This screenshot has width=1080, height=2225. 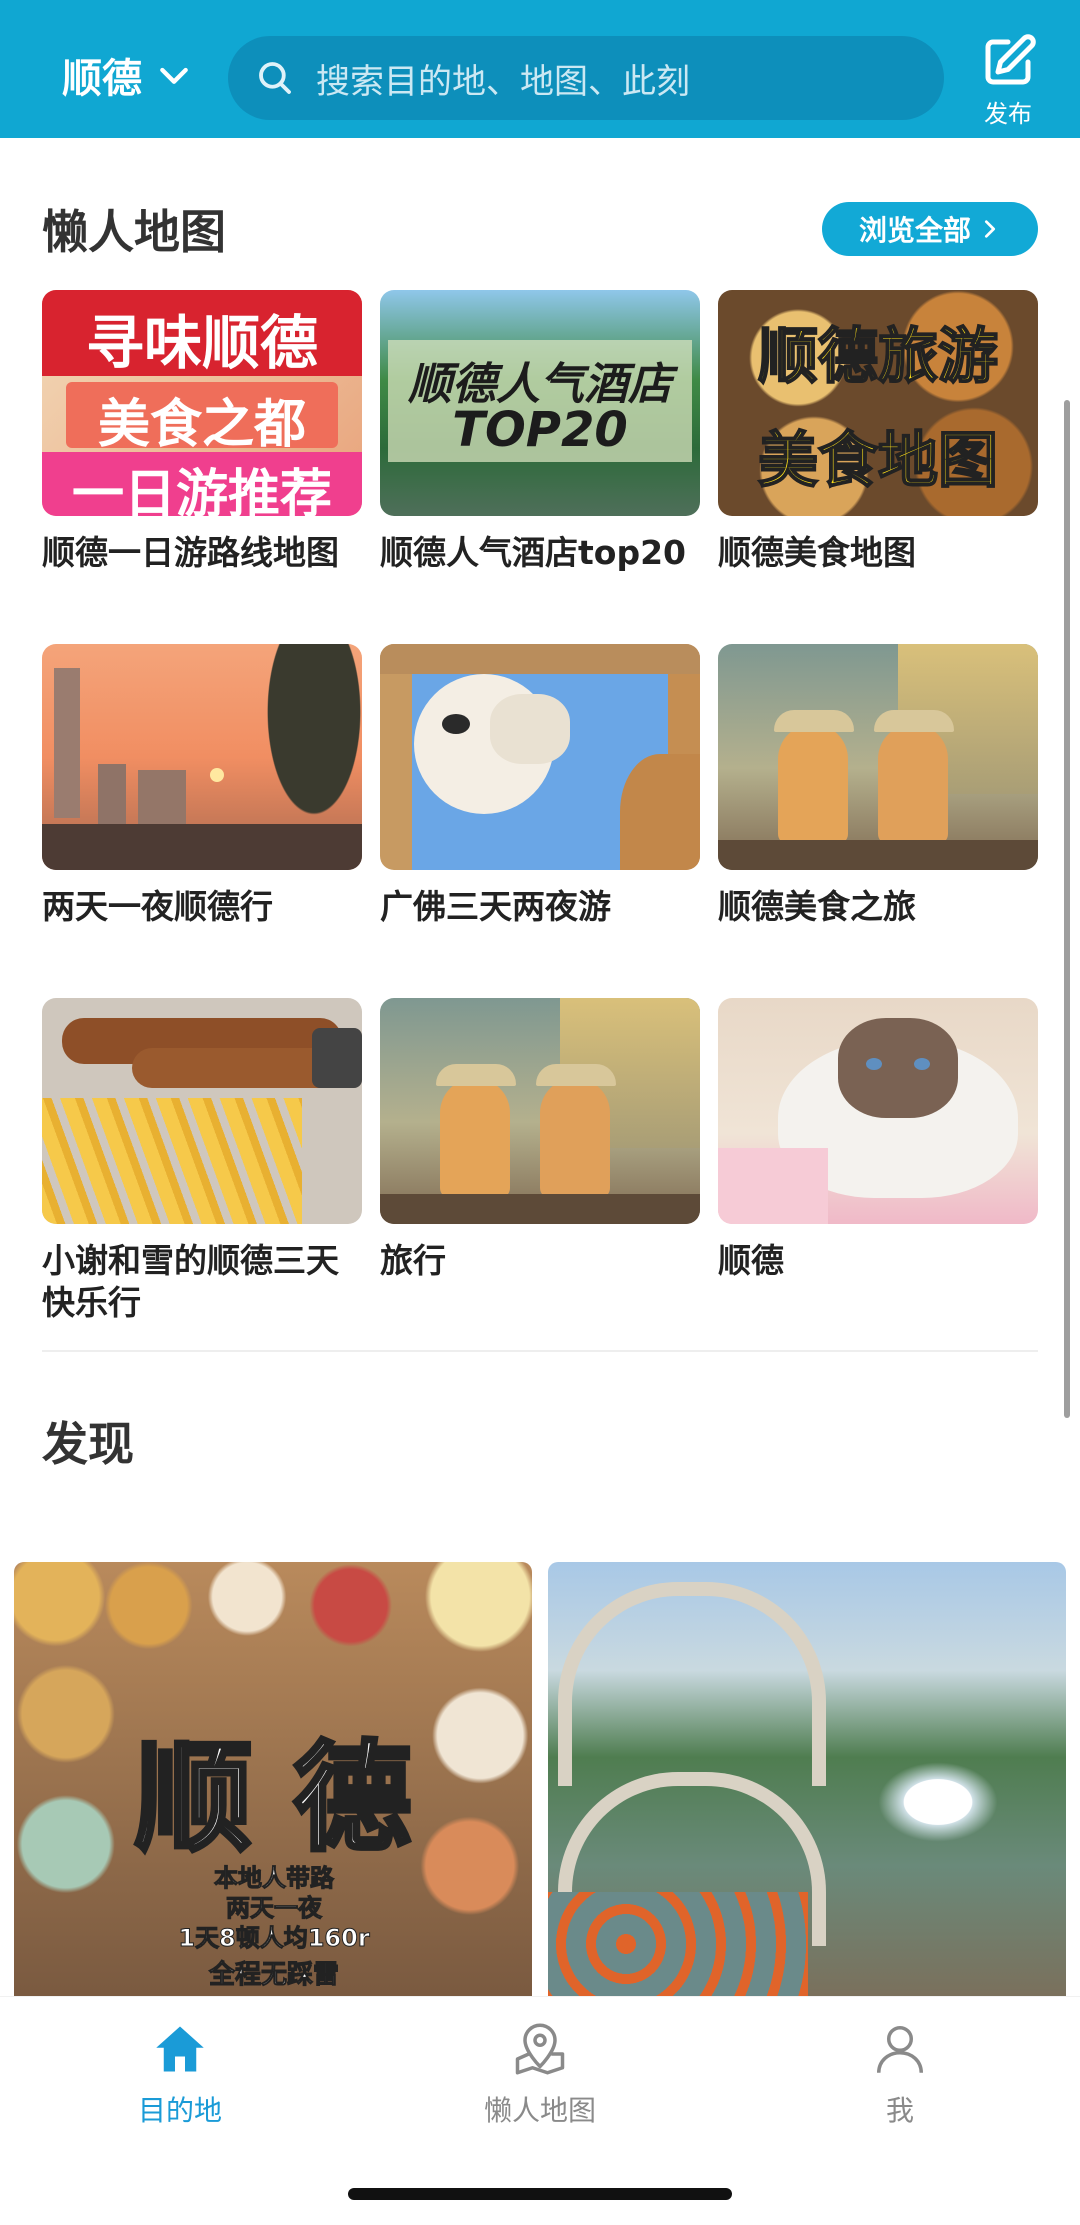 I want to click on map-pin-icon, so click(x=540, y=2049).